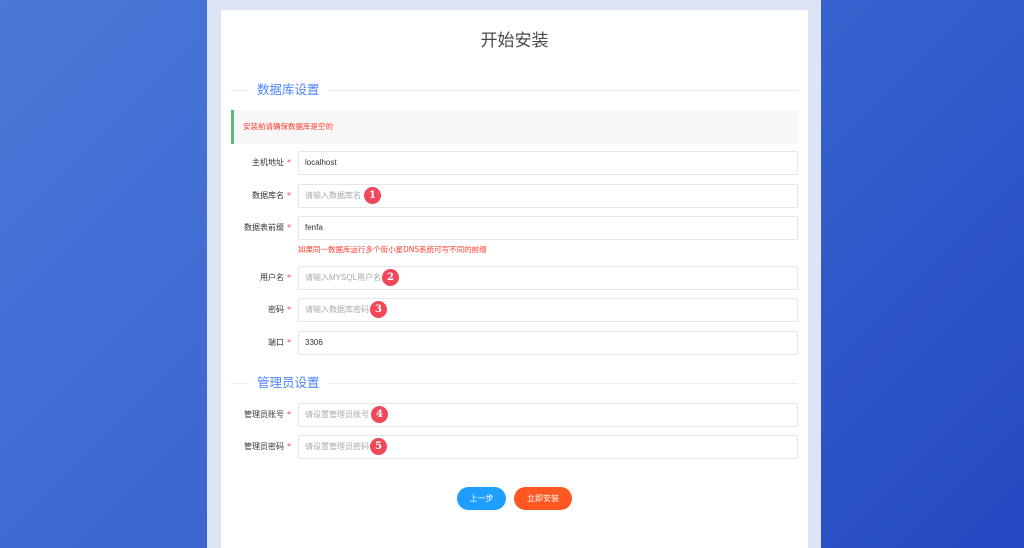 The image size is (1024, 548). What do you see at coordinates (543, 498) in the screenshot?
I see `install-now-button: 立即安装` at bounding box center [543, 498].